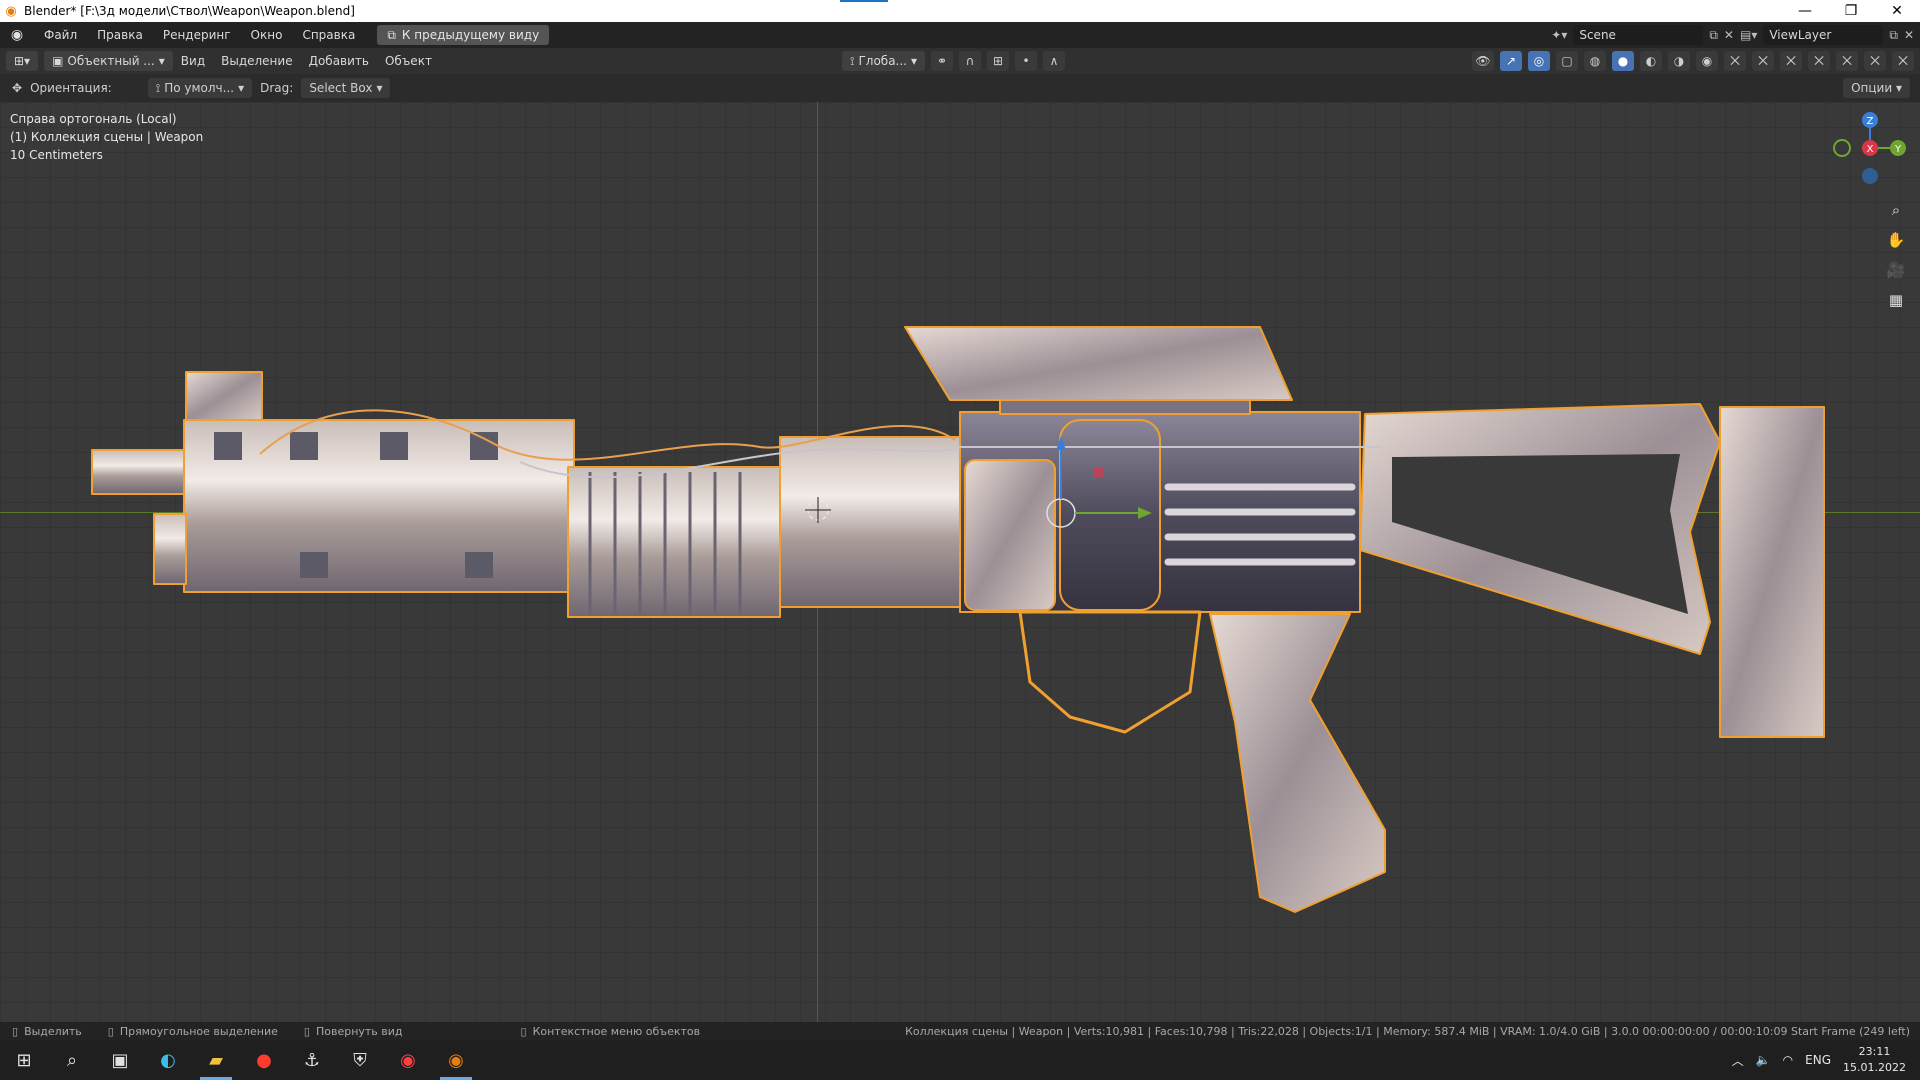  What do you see at coordinates (17, 88) in the screenshot?
I see `transform-tool-icon: ✥` at bounding box center [17, 88].